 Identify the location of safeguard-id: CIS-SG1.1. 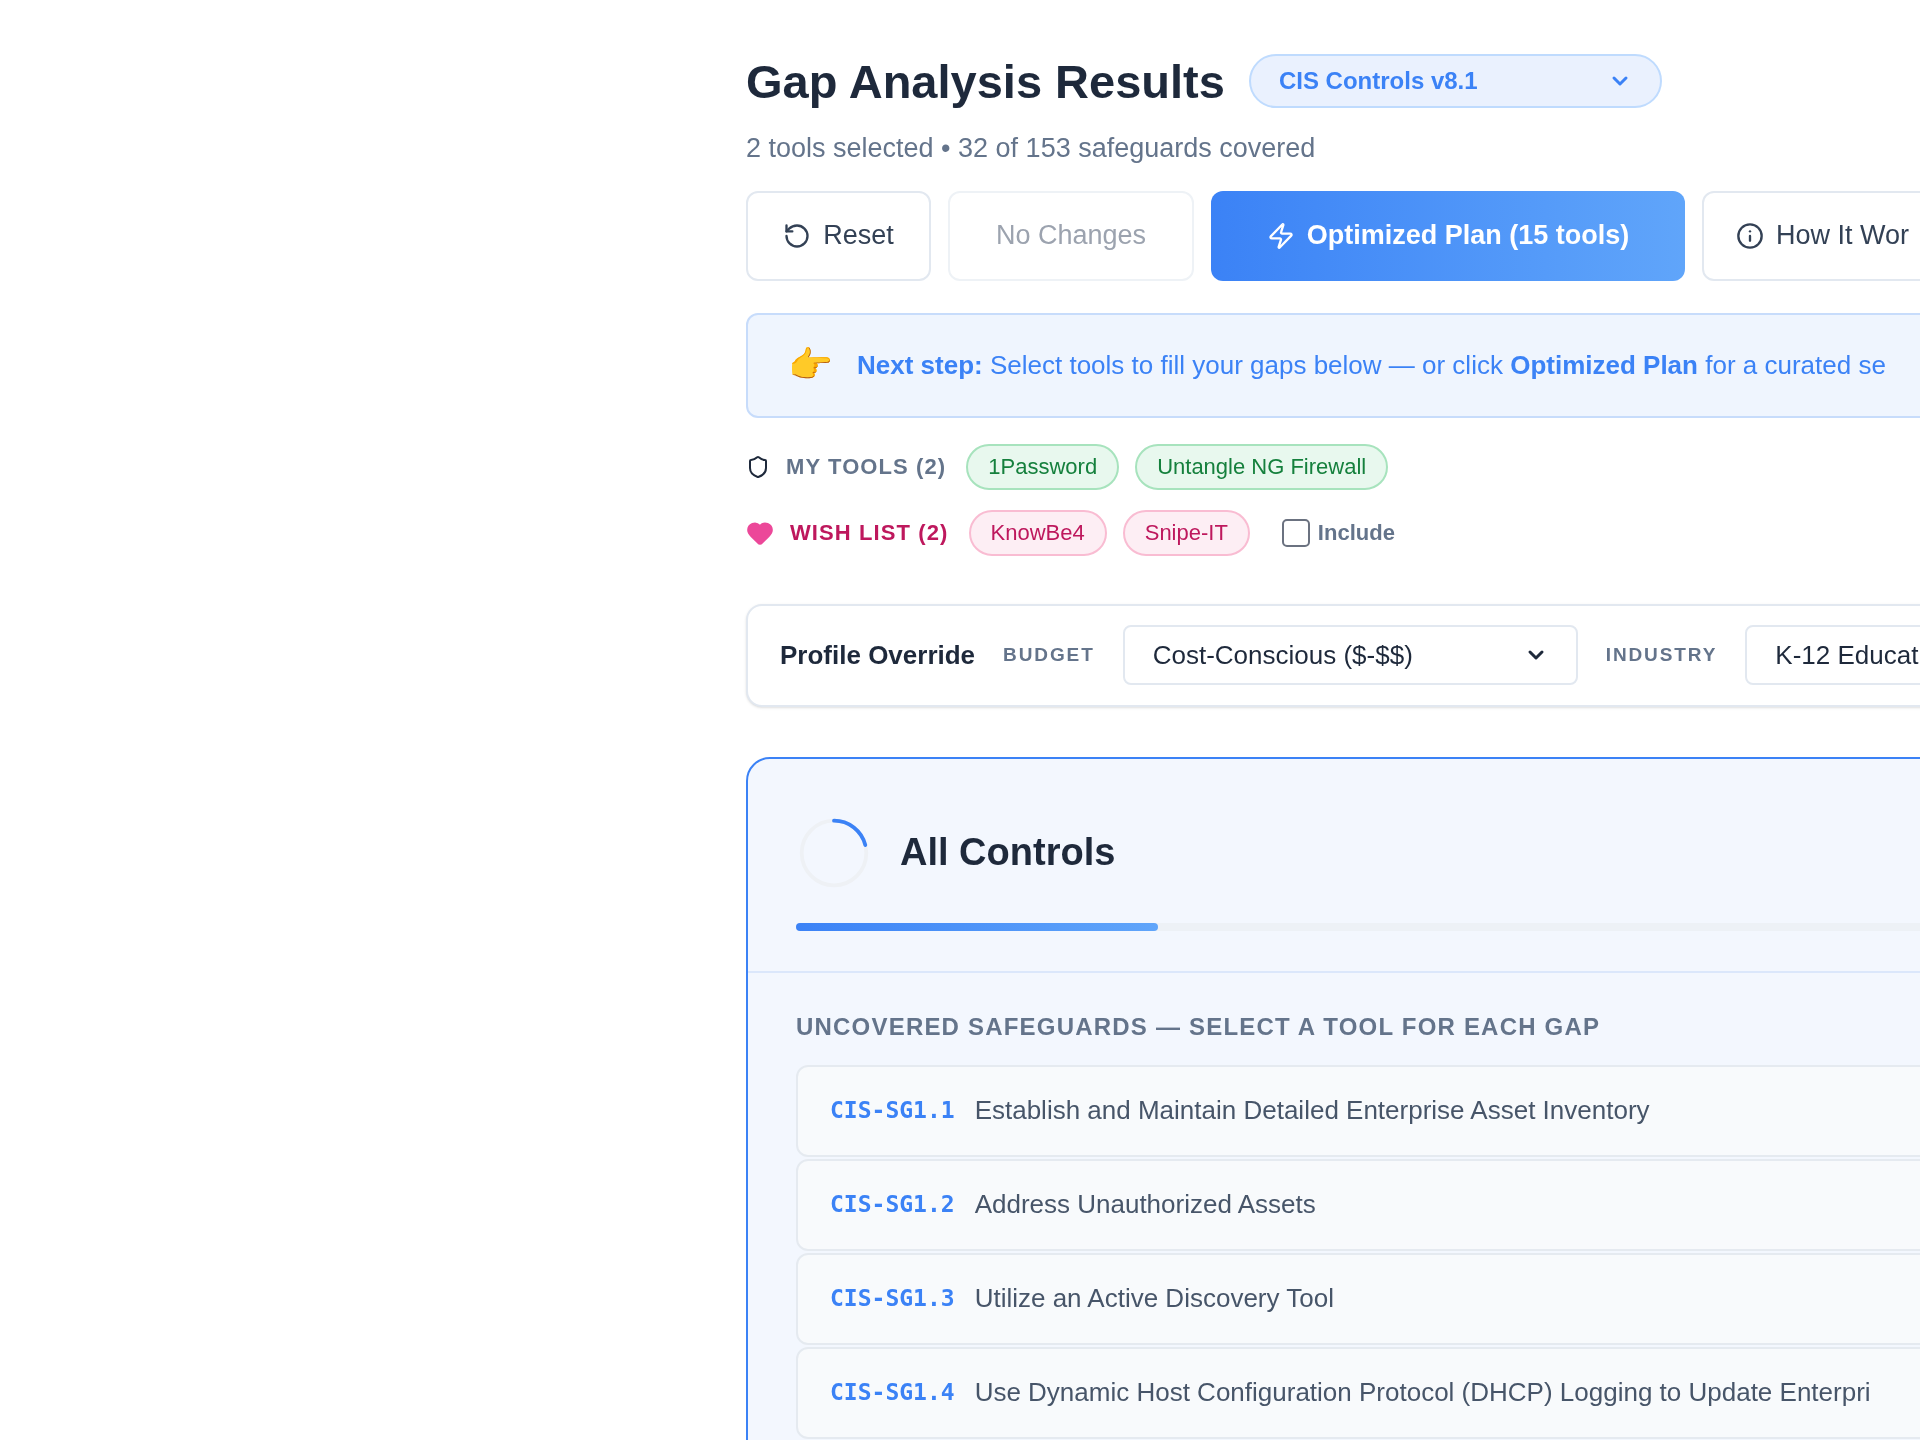
(892, 1111).